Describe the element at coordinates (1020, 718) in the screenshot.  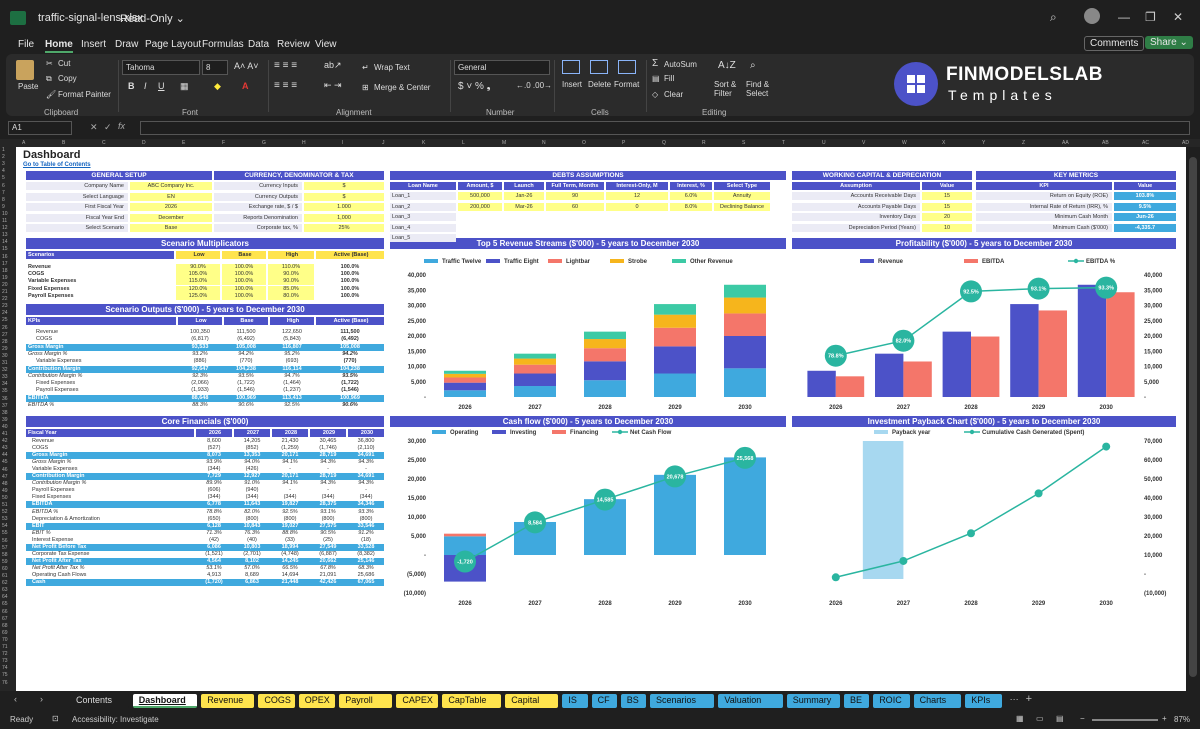
I see `normal-view-icon: ▦` at that location.